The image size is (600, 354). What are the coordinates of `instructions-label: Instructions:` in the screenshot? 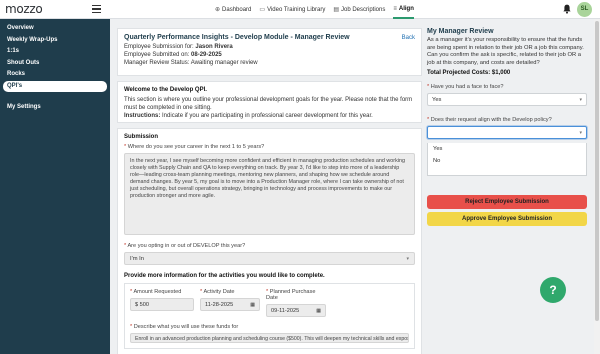 It's located at (142, 115).